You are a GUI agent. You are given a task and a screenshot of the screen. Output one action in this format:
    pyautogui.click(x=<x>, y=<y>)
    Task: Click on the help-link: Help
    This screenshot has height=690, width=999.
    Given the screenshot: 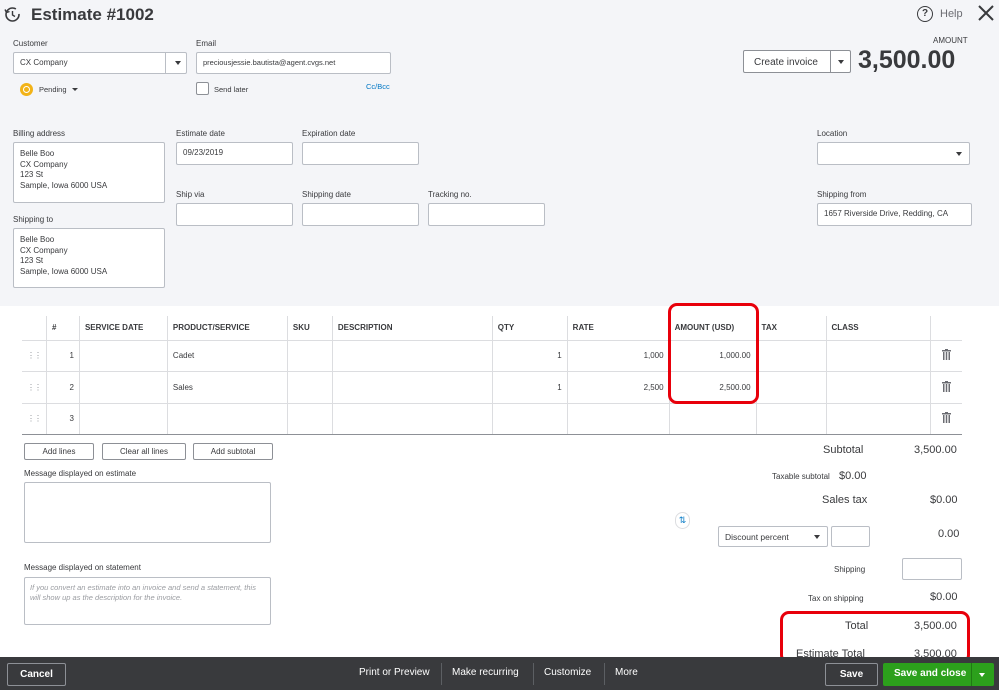 What is the action you would take?
    pyautogui.click(x=951, y=14)
    